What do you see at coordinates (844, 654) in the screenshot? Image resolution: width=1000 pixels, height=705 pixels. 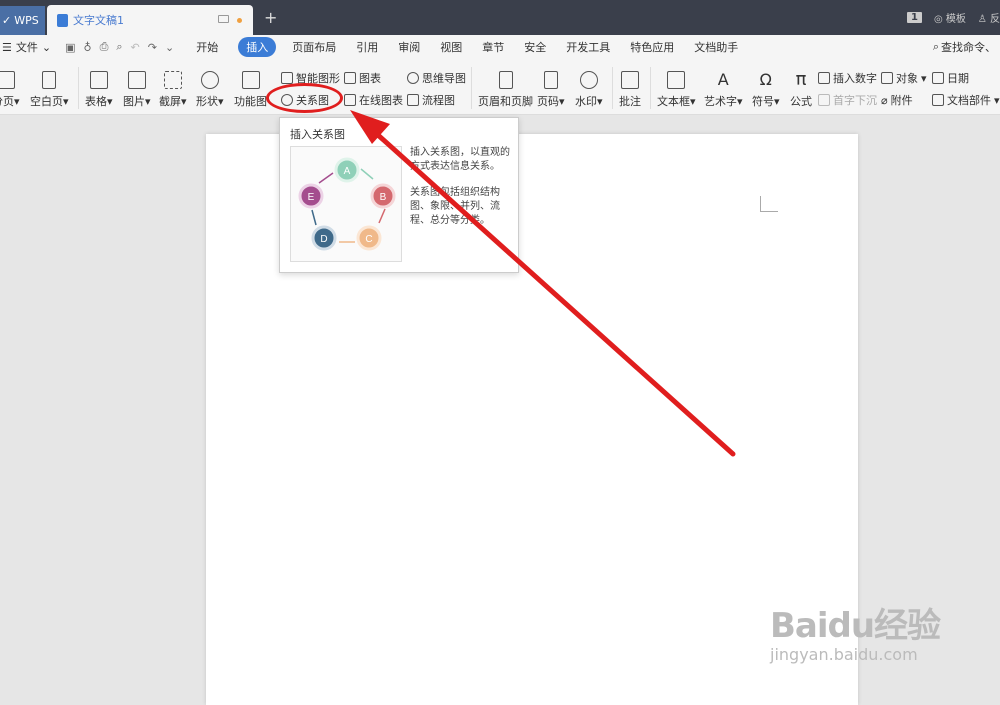 I see `watermark-url: jingyan.baidu.com` at bounding box center [844, 654].